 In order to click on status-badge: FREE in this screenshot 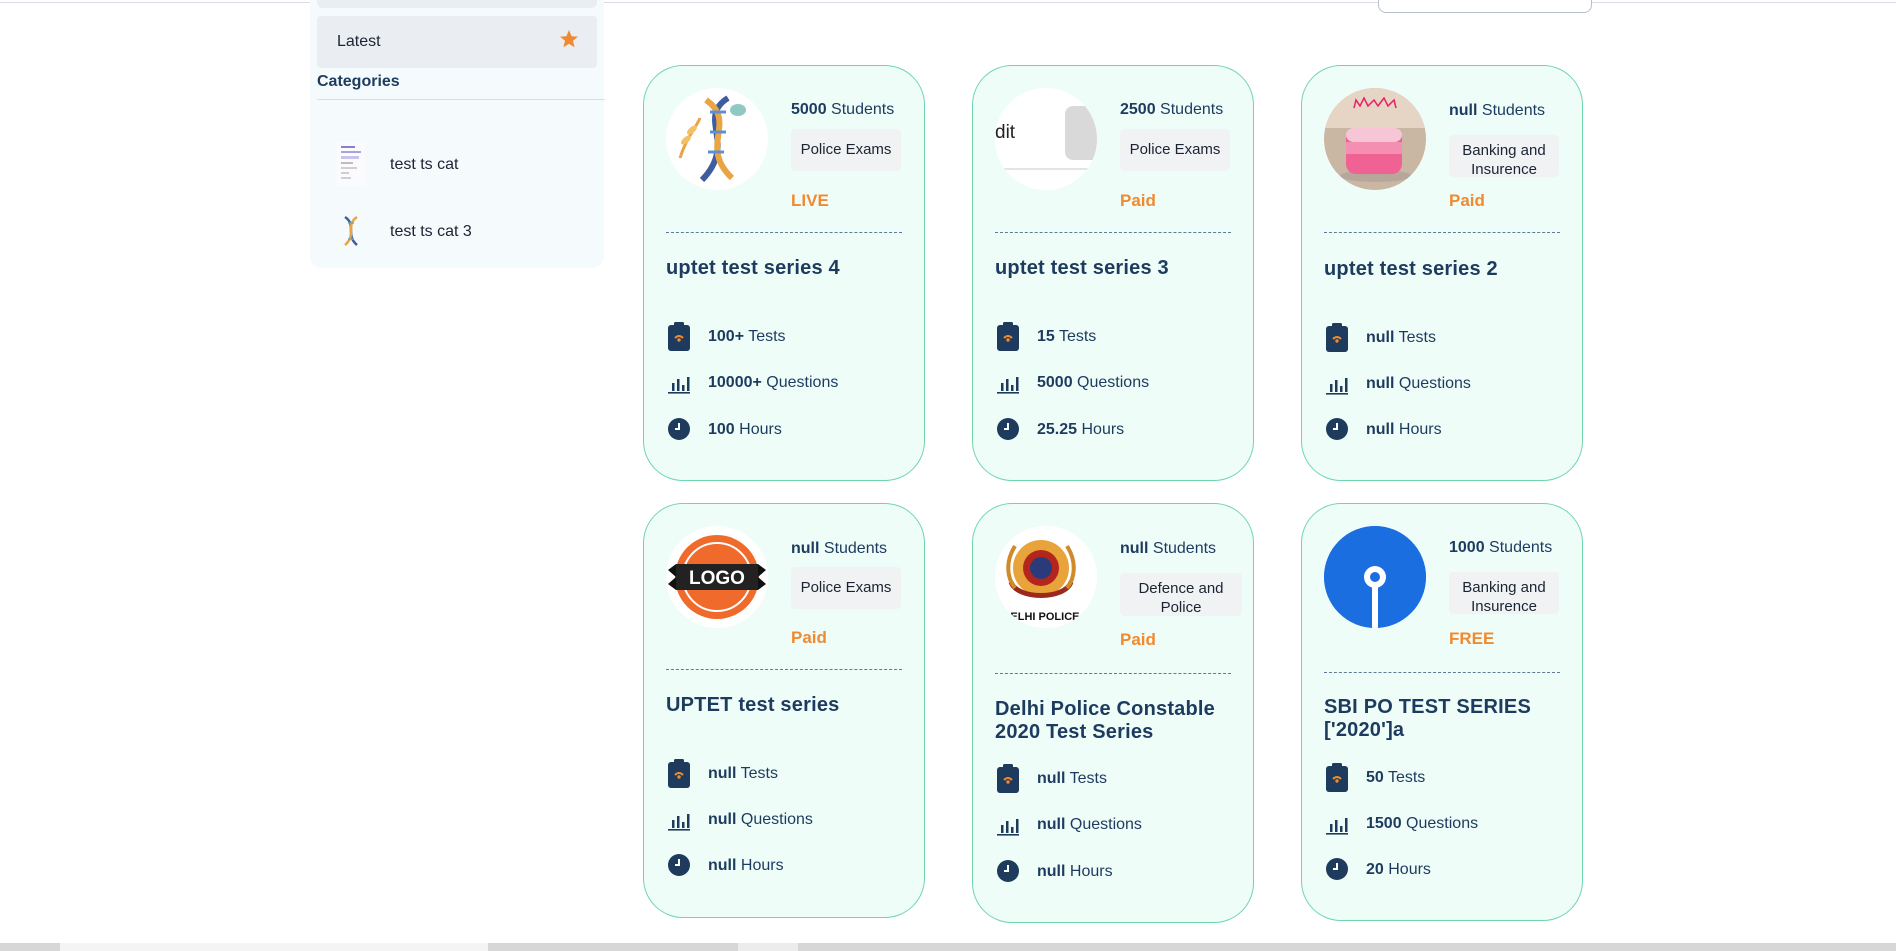, I will do `click(1472, 638)`.